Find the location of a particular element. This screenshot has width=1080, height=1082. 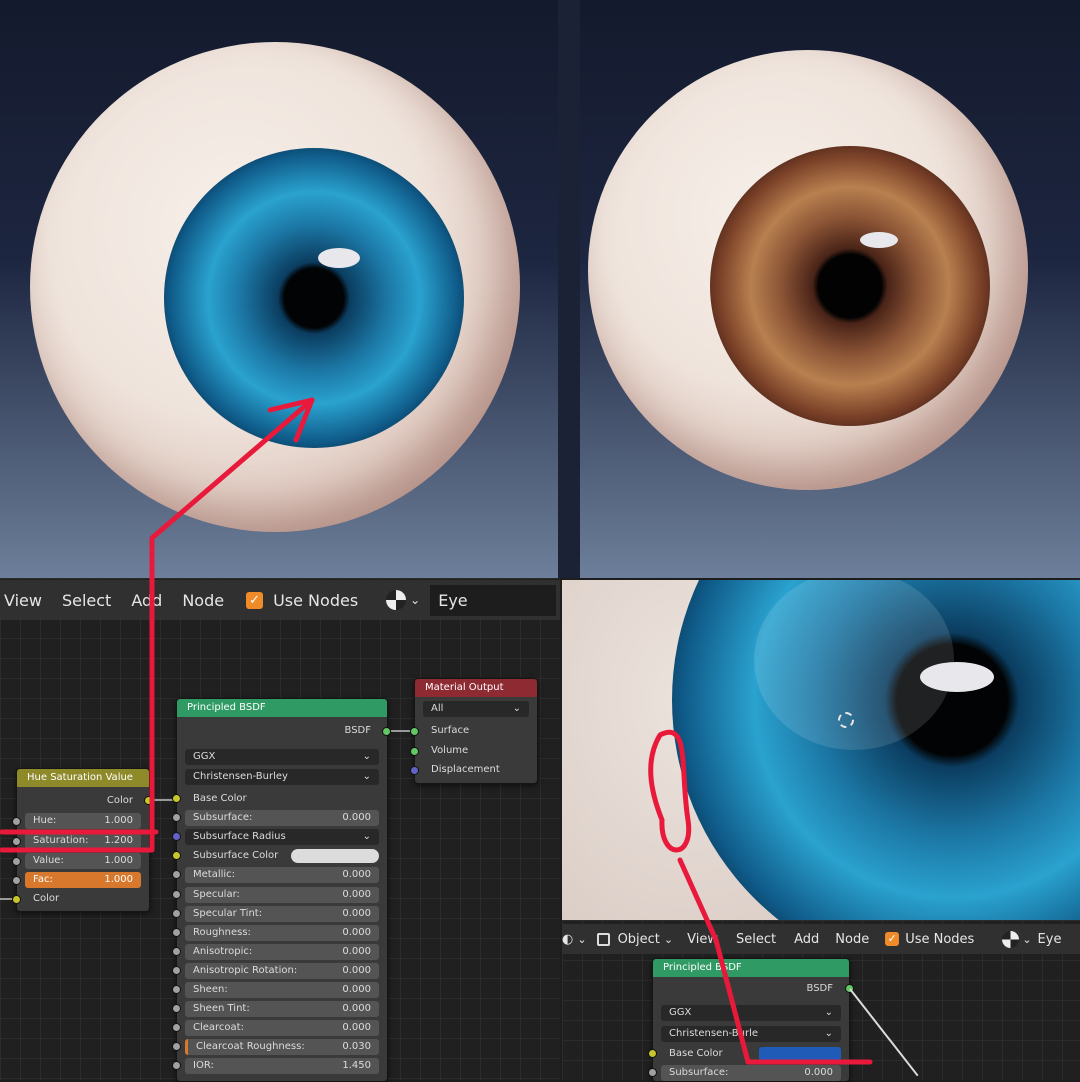

bsdf-output-socket is located at coordinates (386, 731).